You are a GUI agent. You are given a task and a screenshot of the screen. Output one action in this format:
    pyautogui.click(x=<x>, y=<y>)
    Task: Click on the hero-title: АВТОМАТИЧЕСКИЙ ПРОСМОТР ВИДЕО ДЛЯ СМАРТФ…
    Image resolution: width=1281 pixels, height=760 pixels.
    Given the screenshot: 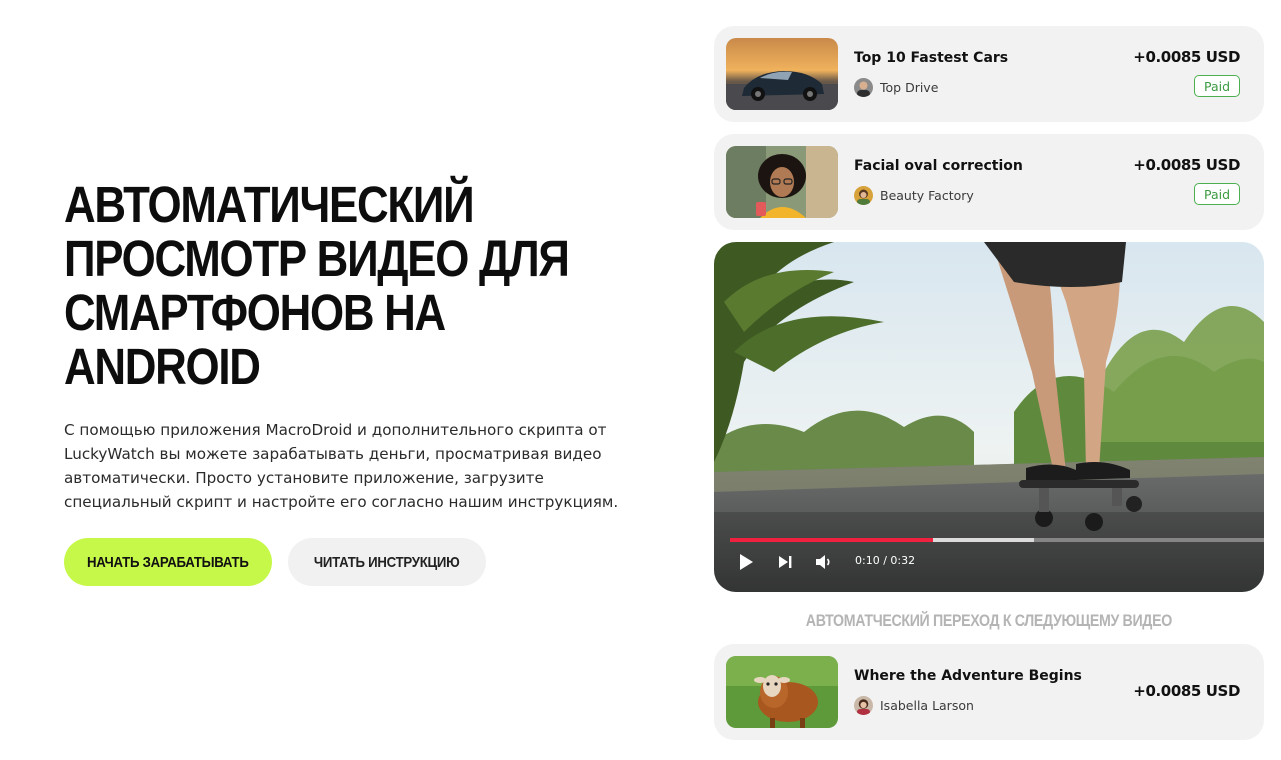 What is the action you would take?
    pyautogui.click(x=317, y=285)
    